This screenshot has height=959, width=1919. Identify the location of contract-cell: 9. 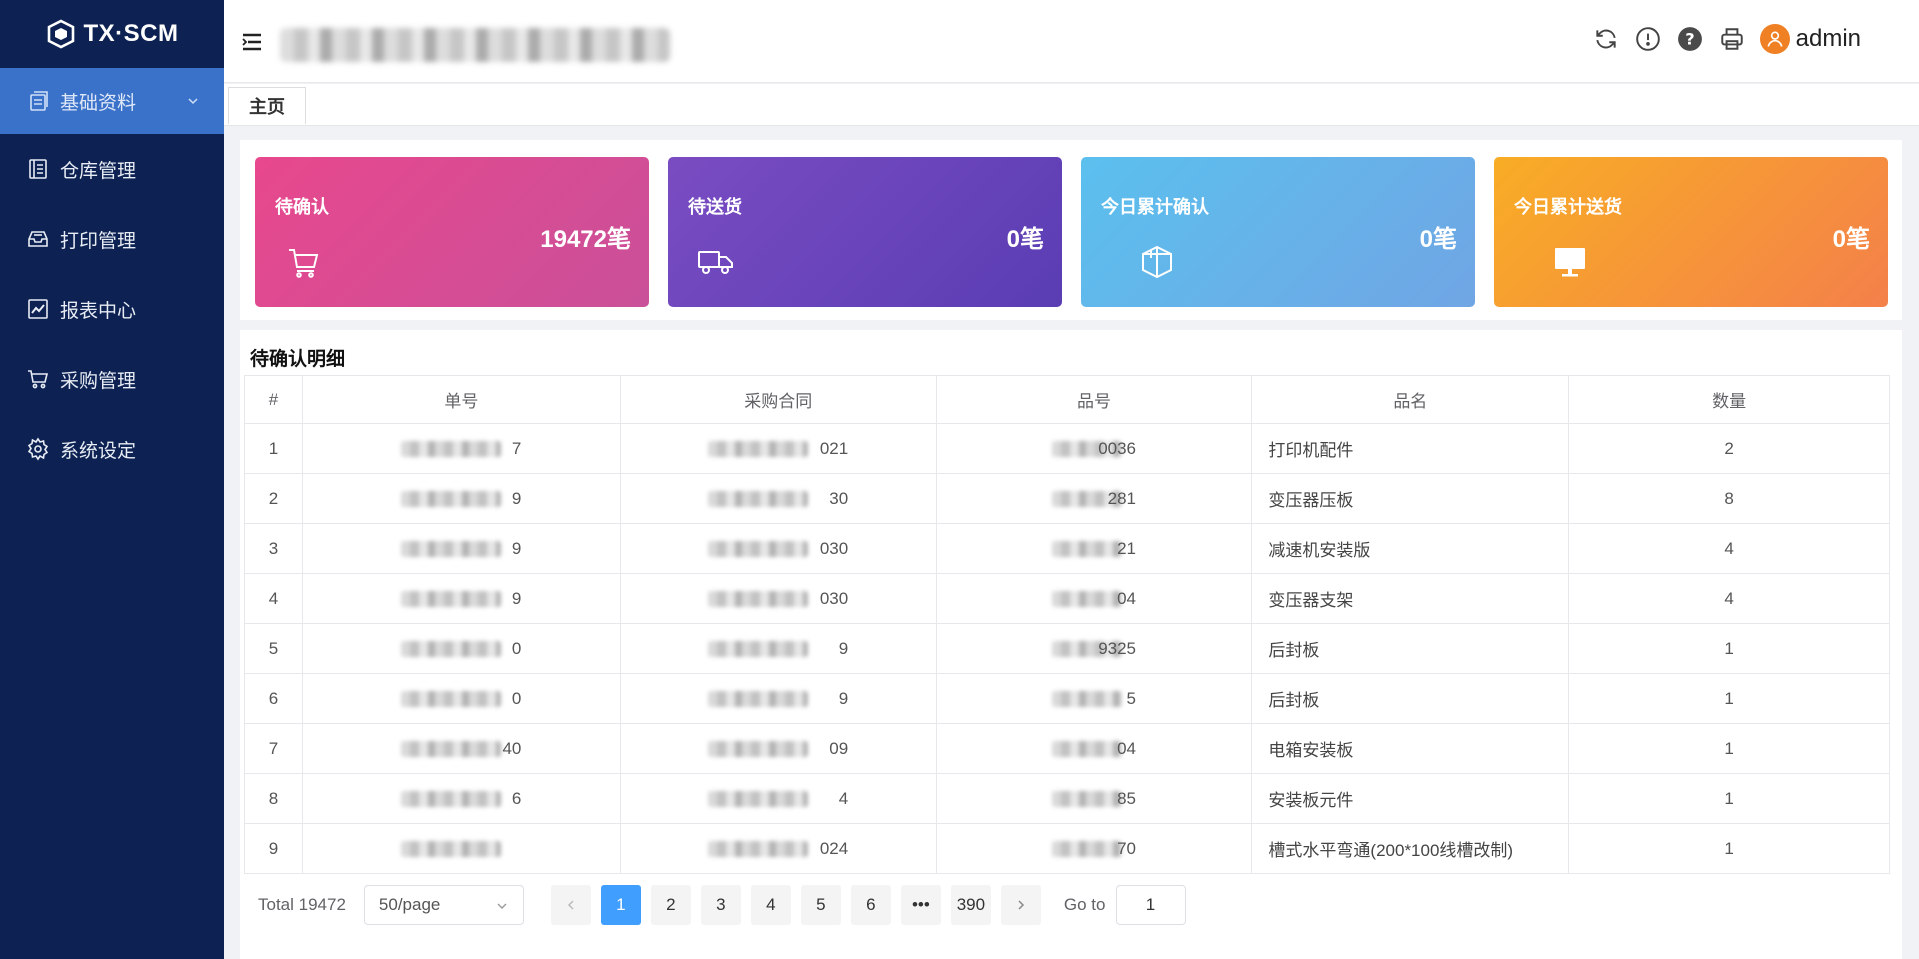
(778, 698).